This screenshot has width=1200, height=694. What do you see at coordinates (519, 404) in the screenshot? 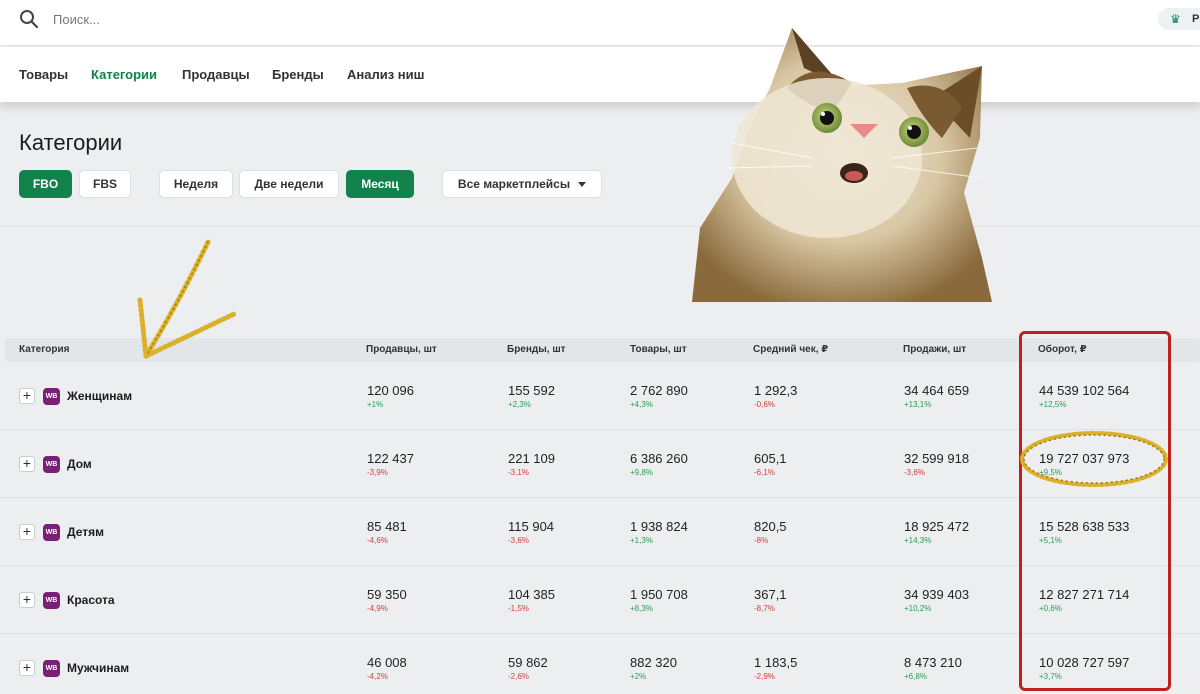
I see `brands-change: +2,3%` at bounding box center [519, 404].